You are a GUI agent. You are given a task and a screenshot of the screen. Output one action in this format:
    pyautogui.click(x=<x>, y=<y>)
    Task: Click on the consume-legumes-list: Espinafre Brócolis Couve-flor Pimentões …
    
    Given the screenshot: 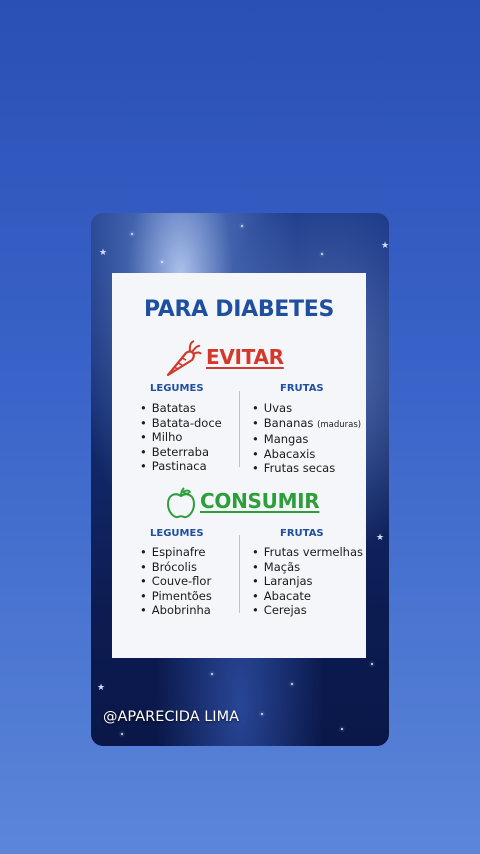 What is the action you would take?
    pyautogui.click(x=176, y=581)
    